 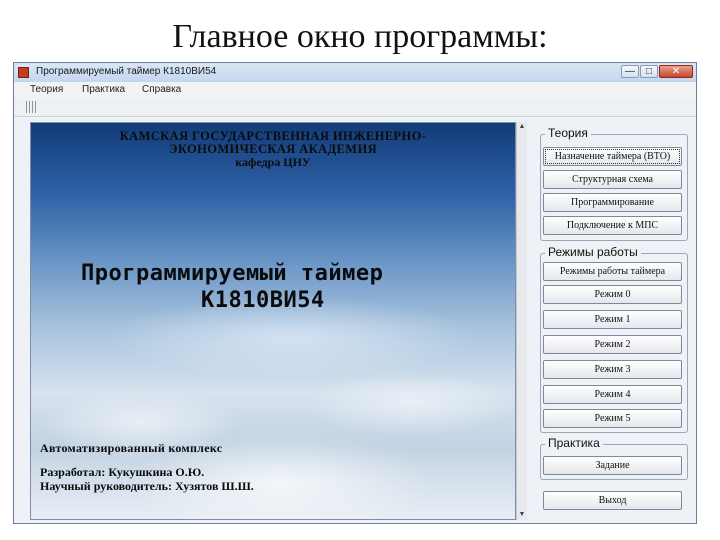 What do you see at coordinates (232, 273) in the screenshot?
I see `heading-line-1: Программируемый таймер` at bounding box center [232, 273].